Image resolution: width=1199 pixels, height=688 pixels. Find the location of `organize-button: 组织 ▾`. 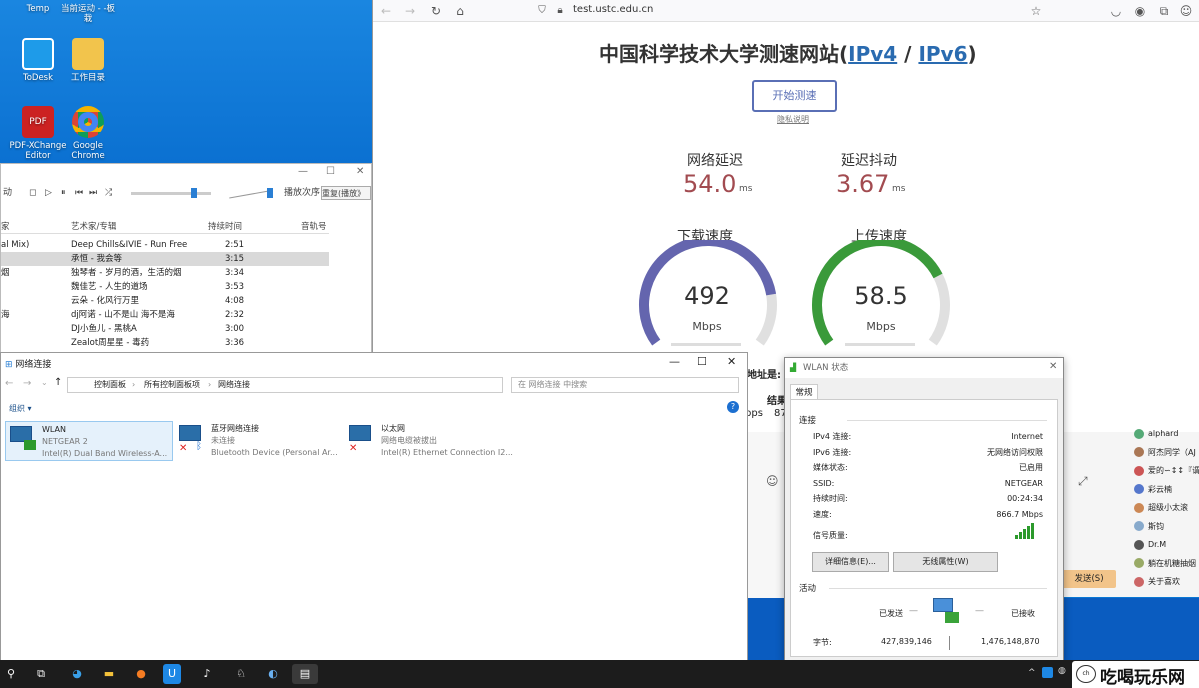

organize-button: 组织 ▾ is located at coordinates (20, 408).